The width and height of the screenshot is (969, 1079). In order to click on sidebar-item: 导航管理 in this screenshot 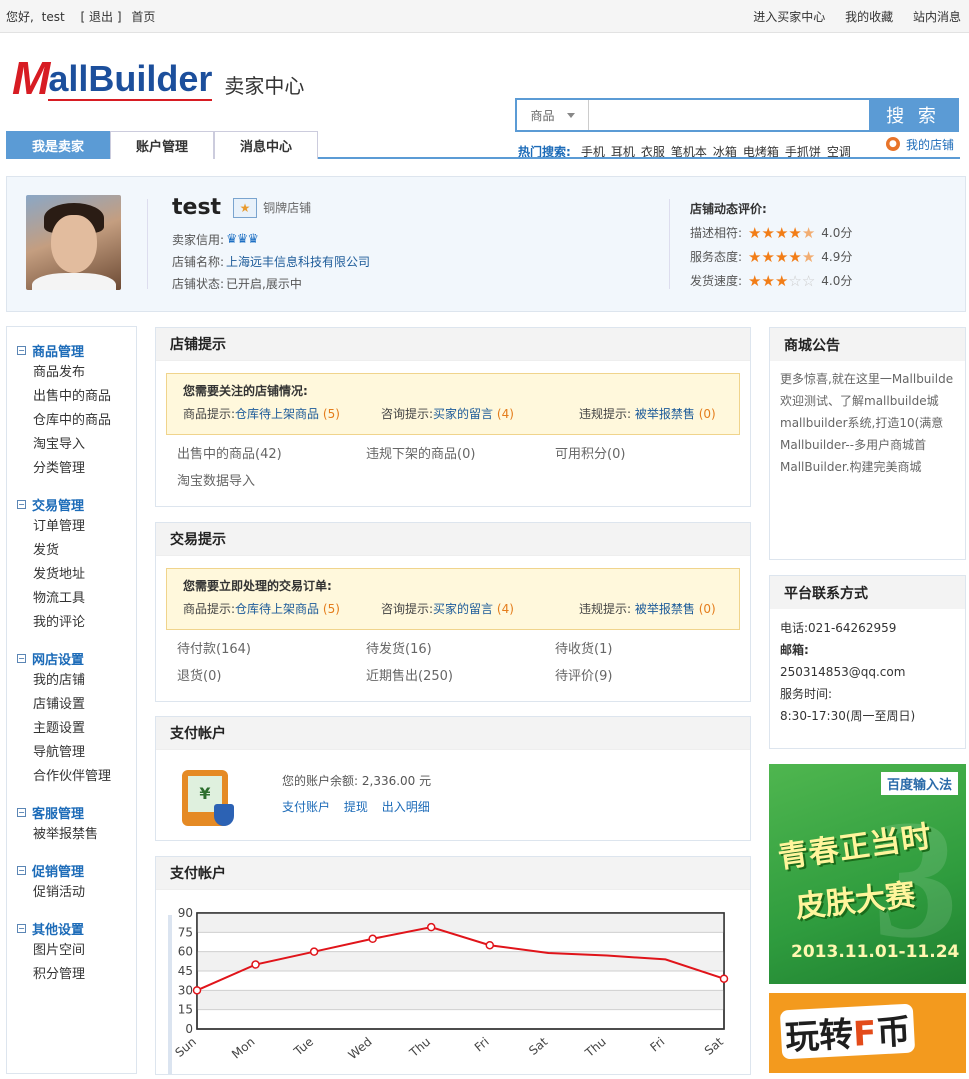, I will do `click(71, 753)`.